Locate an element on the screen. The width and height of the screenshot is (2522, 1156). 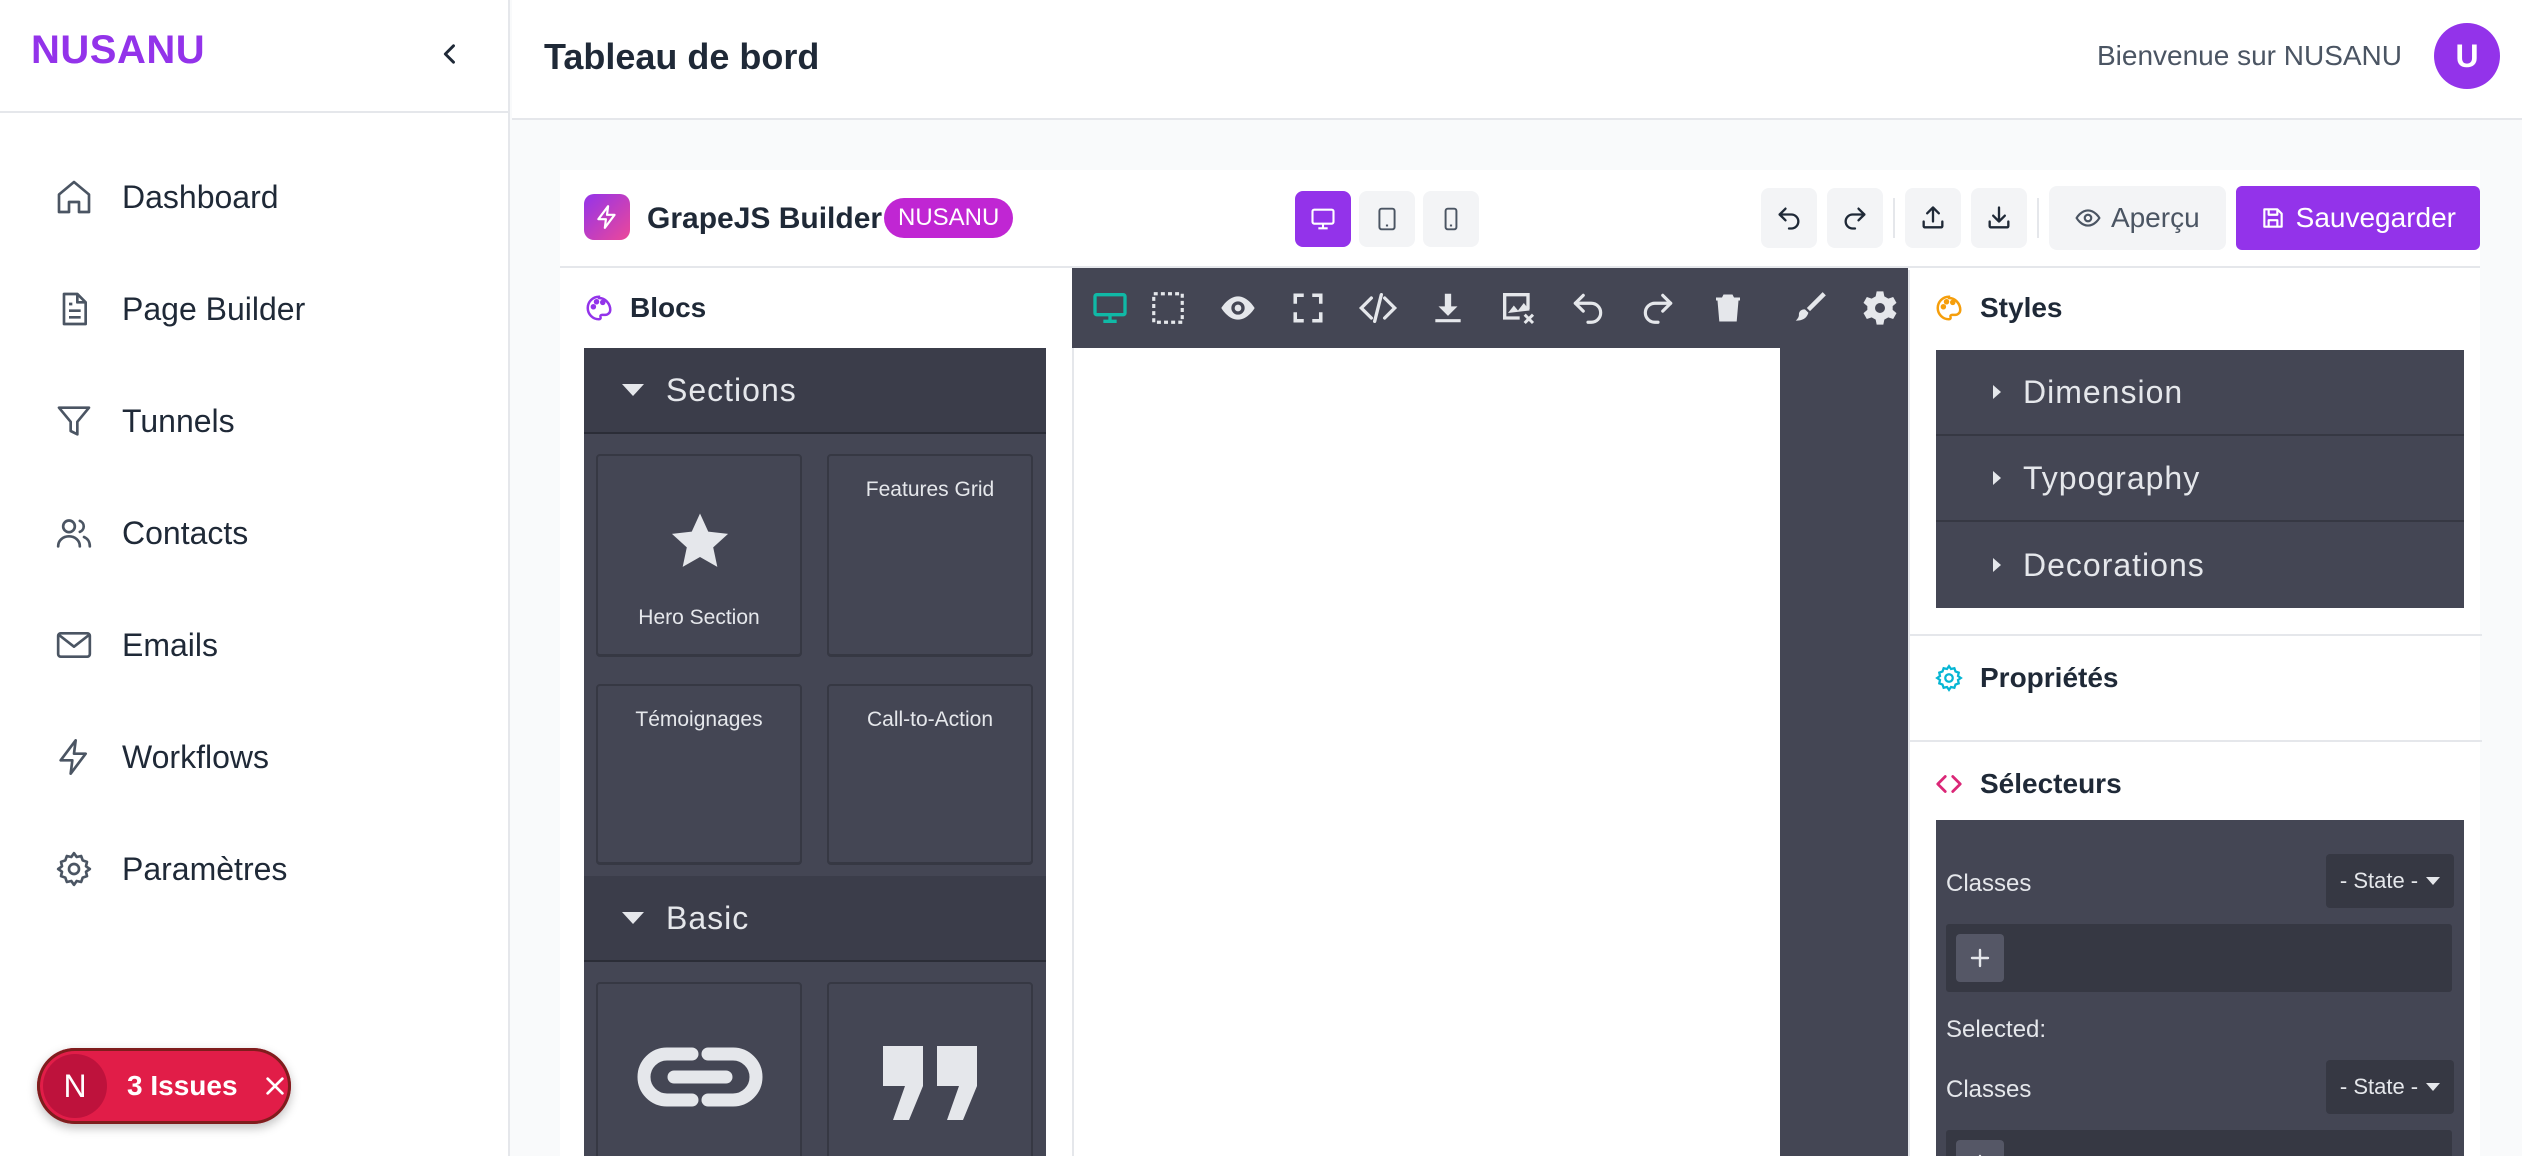
selectors-panel-title: Sélecteurs is located at coordinates (2028, 784).